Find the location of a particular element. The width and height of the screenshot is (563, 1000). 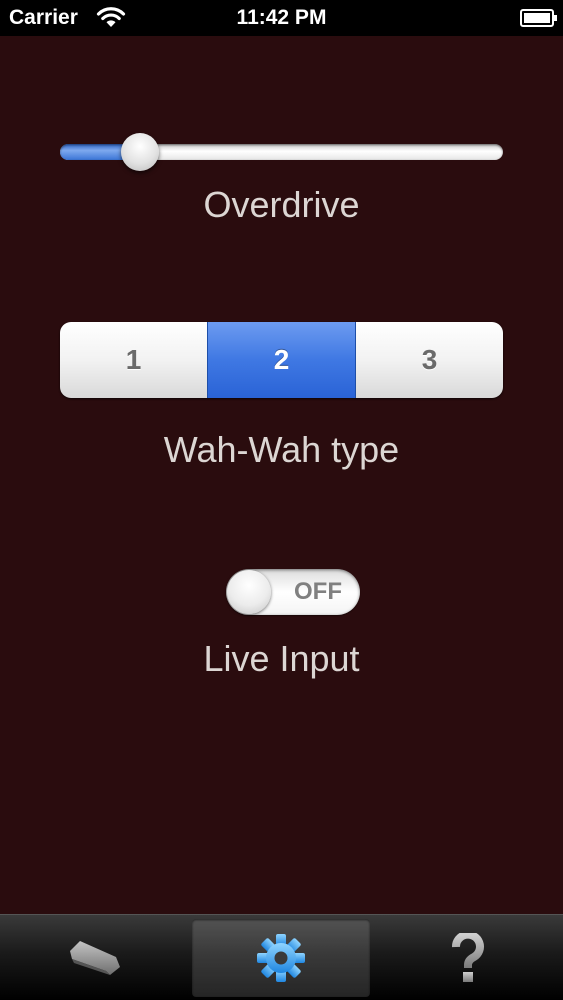

wah-type-option-1: 1 is located at coordinates (133, 360).